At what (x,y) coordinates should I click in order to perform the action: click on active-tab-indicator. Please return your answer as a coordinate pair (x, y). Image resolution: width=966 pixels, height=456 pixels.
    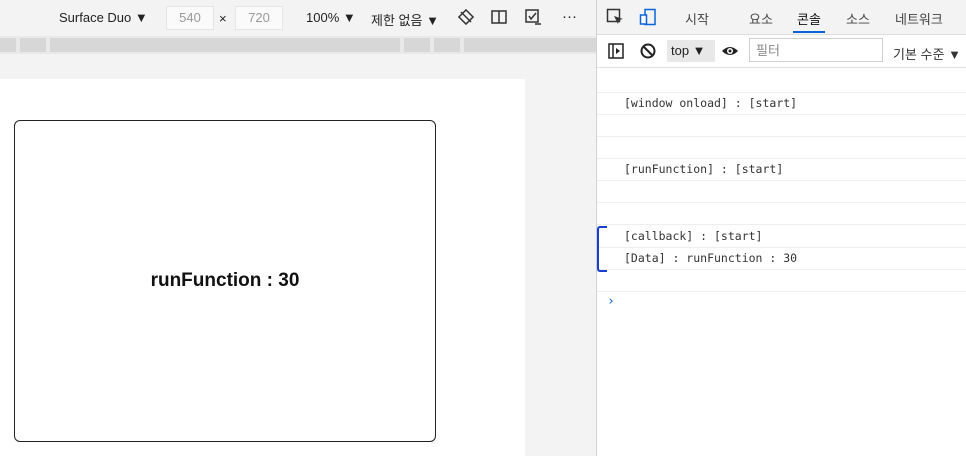
    Looking at the image, I should click on (809, 32).